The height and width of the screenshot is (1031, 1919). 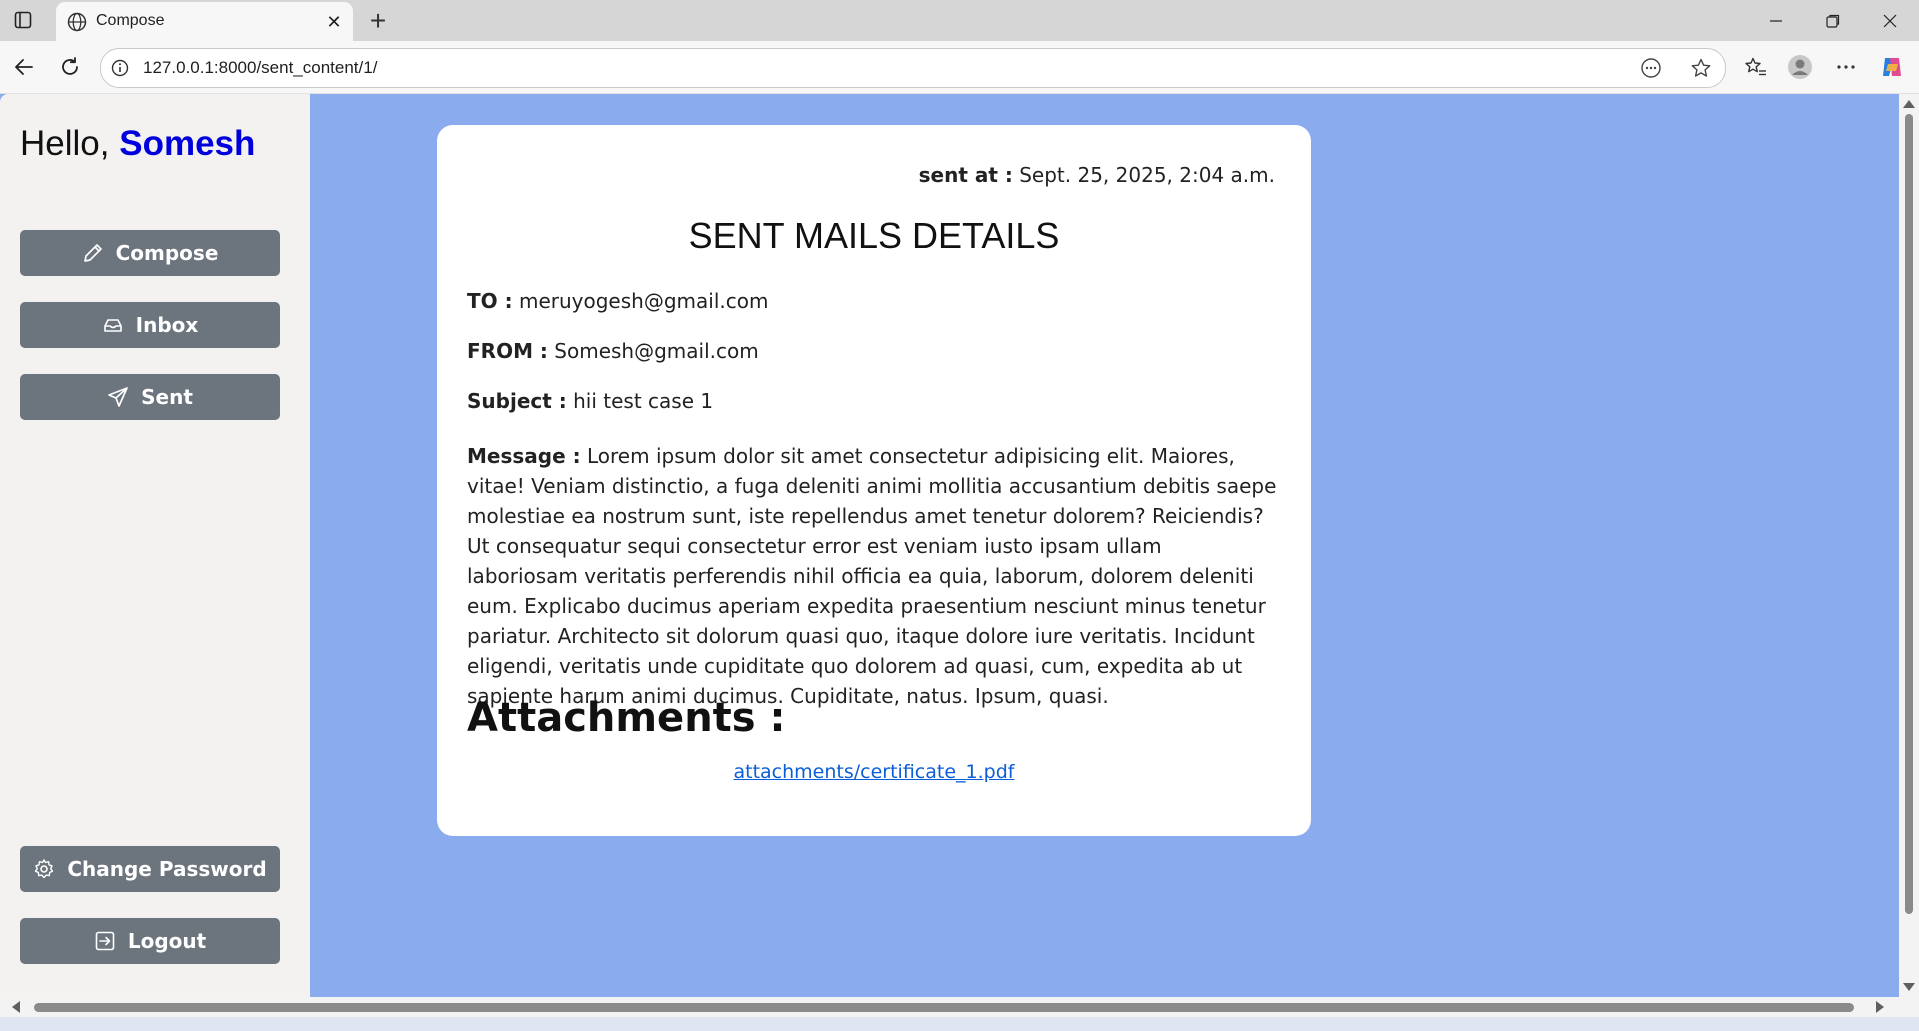 What do you see at coordinates (1756, 67) in the screenshot?
I see `favorites-list-icon` at bounding box center [1756, 67].